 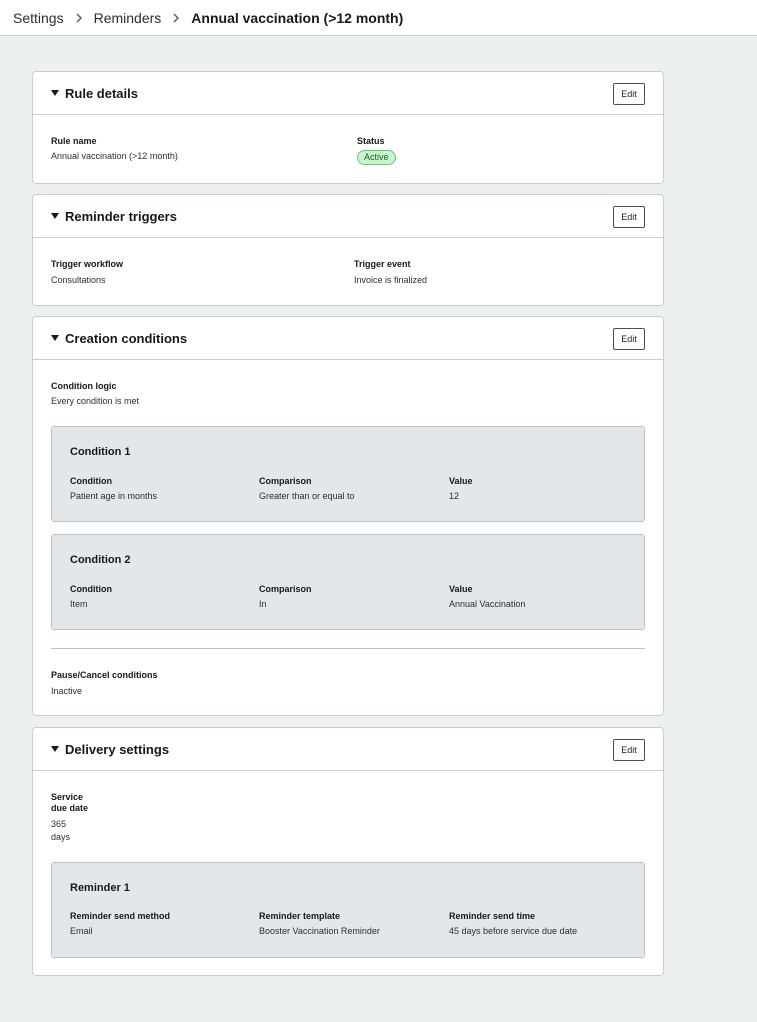 What do you see at coordinates (126, 338) in the screenshot?
I see `creation-conditions-title: Creation conditions` at bounding box center [126, 338].